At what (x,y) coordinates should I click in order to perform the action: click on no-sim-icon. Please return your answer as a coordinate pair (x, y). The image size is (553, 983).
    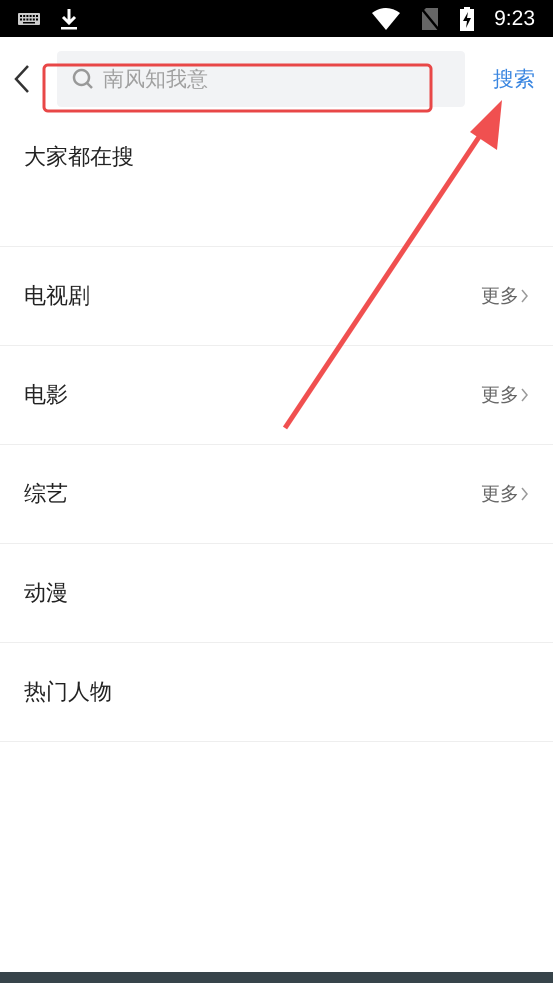
    Looking at the image, I should click on (430, 18).